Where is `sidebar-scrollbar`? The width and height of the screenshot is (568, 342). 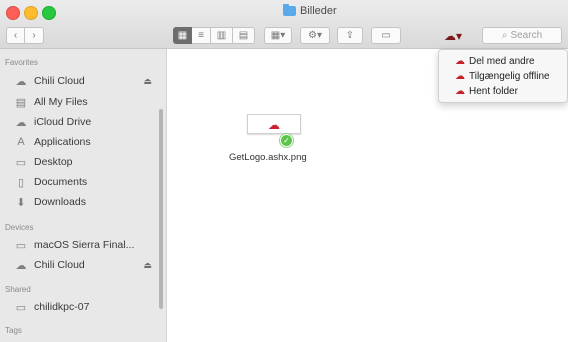
sidebar-scrollbar is located at coordinates (161, 209).